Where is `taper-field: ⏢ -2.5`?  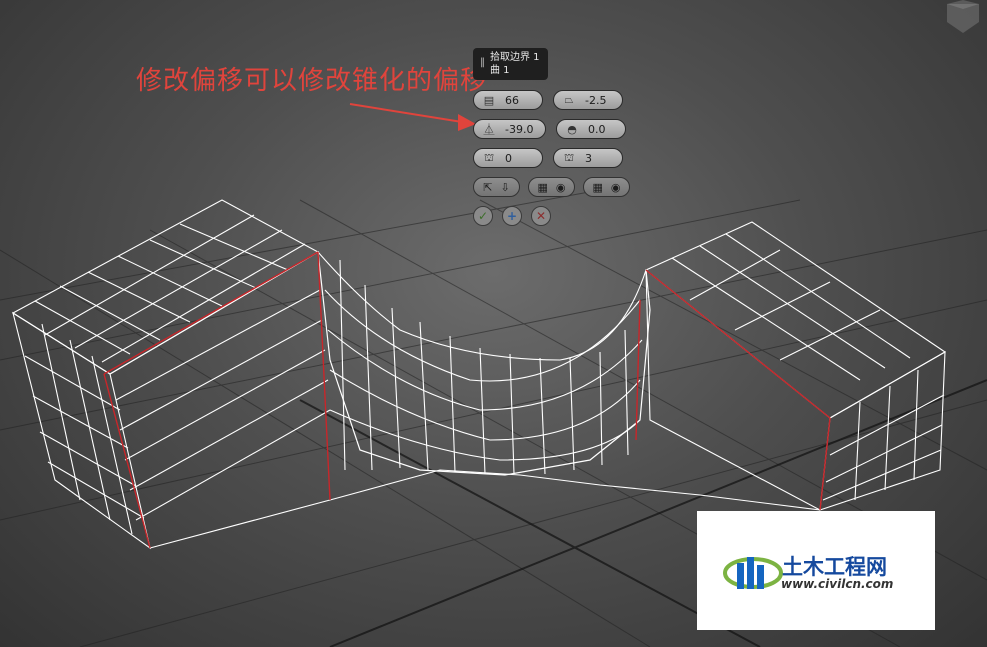 taper-field: ⏢ -2.5 is located at coordinates (588, 100).